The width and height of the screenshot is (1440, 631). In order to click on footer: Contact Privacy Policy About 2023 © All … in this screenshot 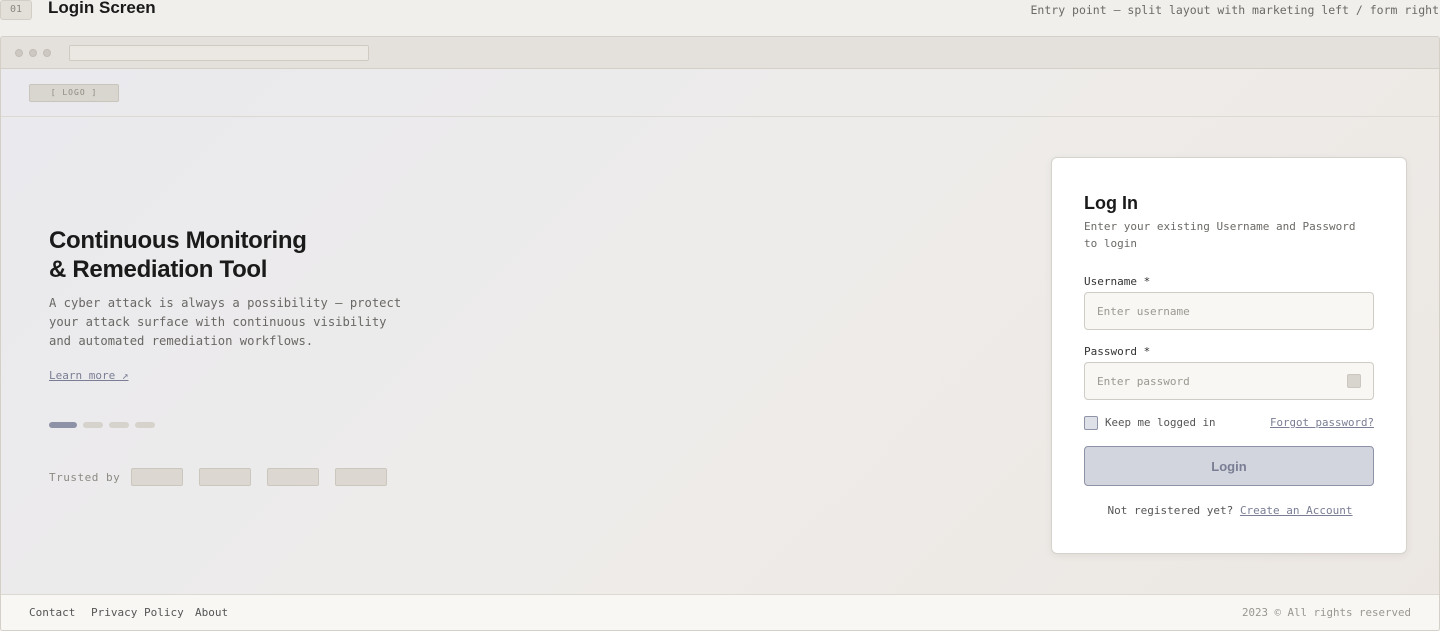, I will do `click(720, 612)`.